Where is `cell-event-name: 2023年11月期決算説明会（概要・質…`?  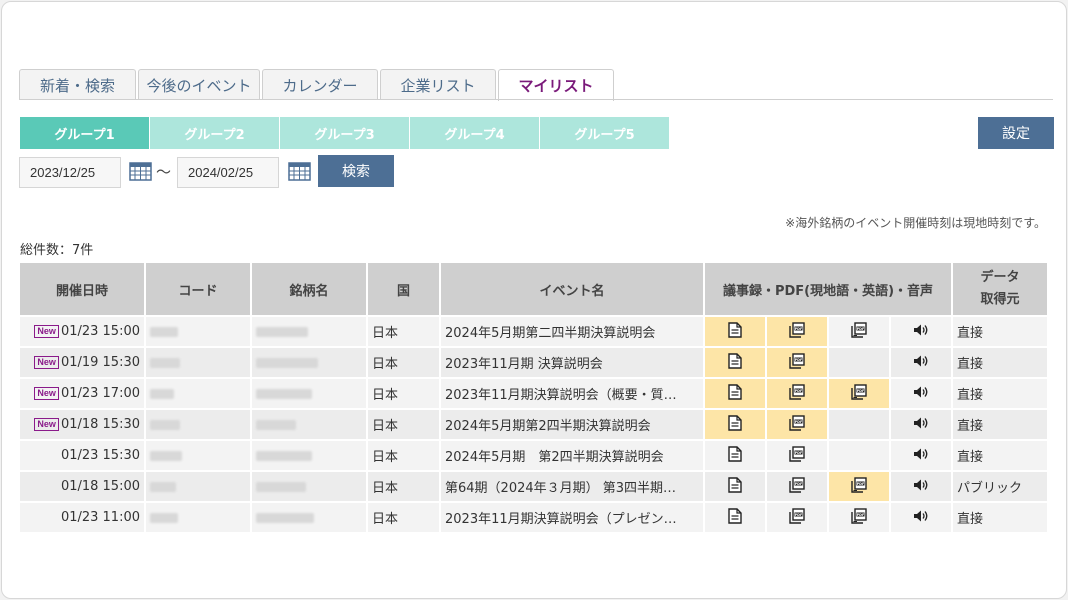 cell-event-name: 2023年11月期決算説明会（概要・質… is located at coordinates (572, 393).